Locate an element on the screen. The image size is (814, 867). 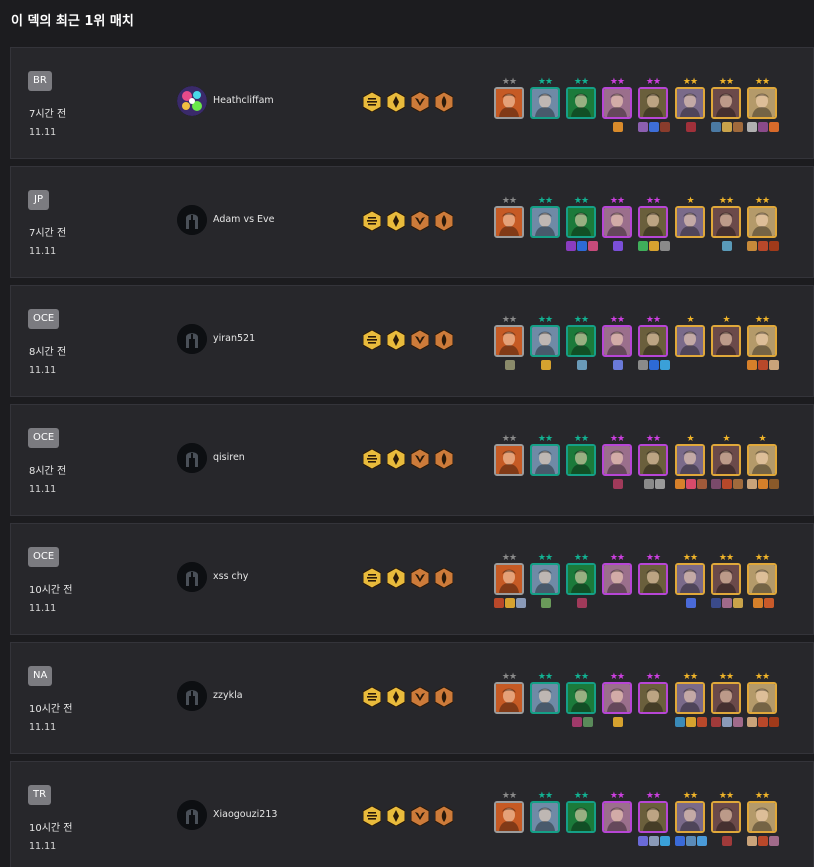
match-card: JP 7시간 전 11.11 Adam vs Eve ★★ ★★ ★★ ★★ ★★ ★ ★★ ★★ is located at coordinates (412, 222).